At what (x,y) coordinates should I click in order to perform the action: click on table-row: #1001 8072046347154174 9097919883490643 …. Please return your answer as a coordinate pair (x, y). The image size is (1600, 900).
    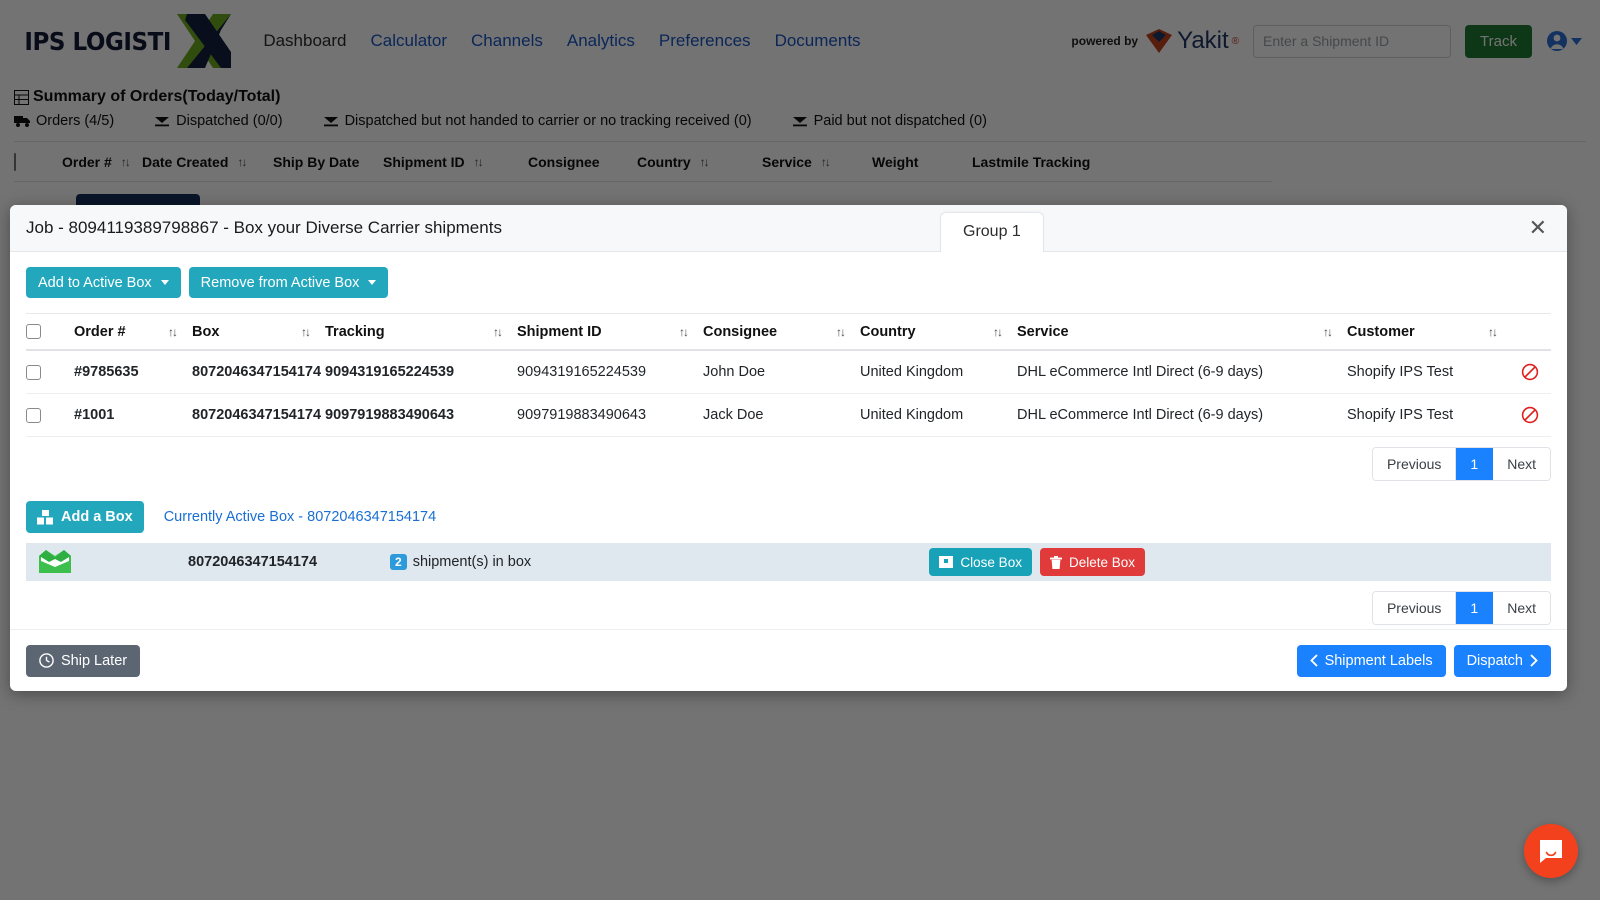
    Looking at the image, I should click on (788, 415).